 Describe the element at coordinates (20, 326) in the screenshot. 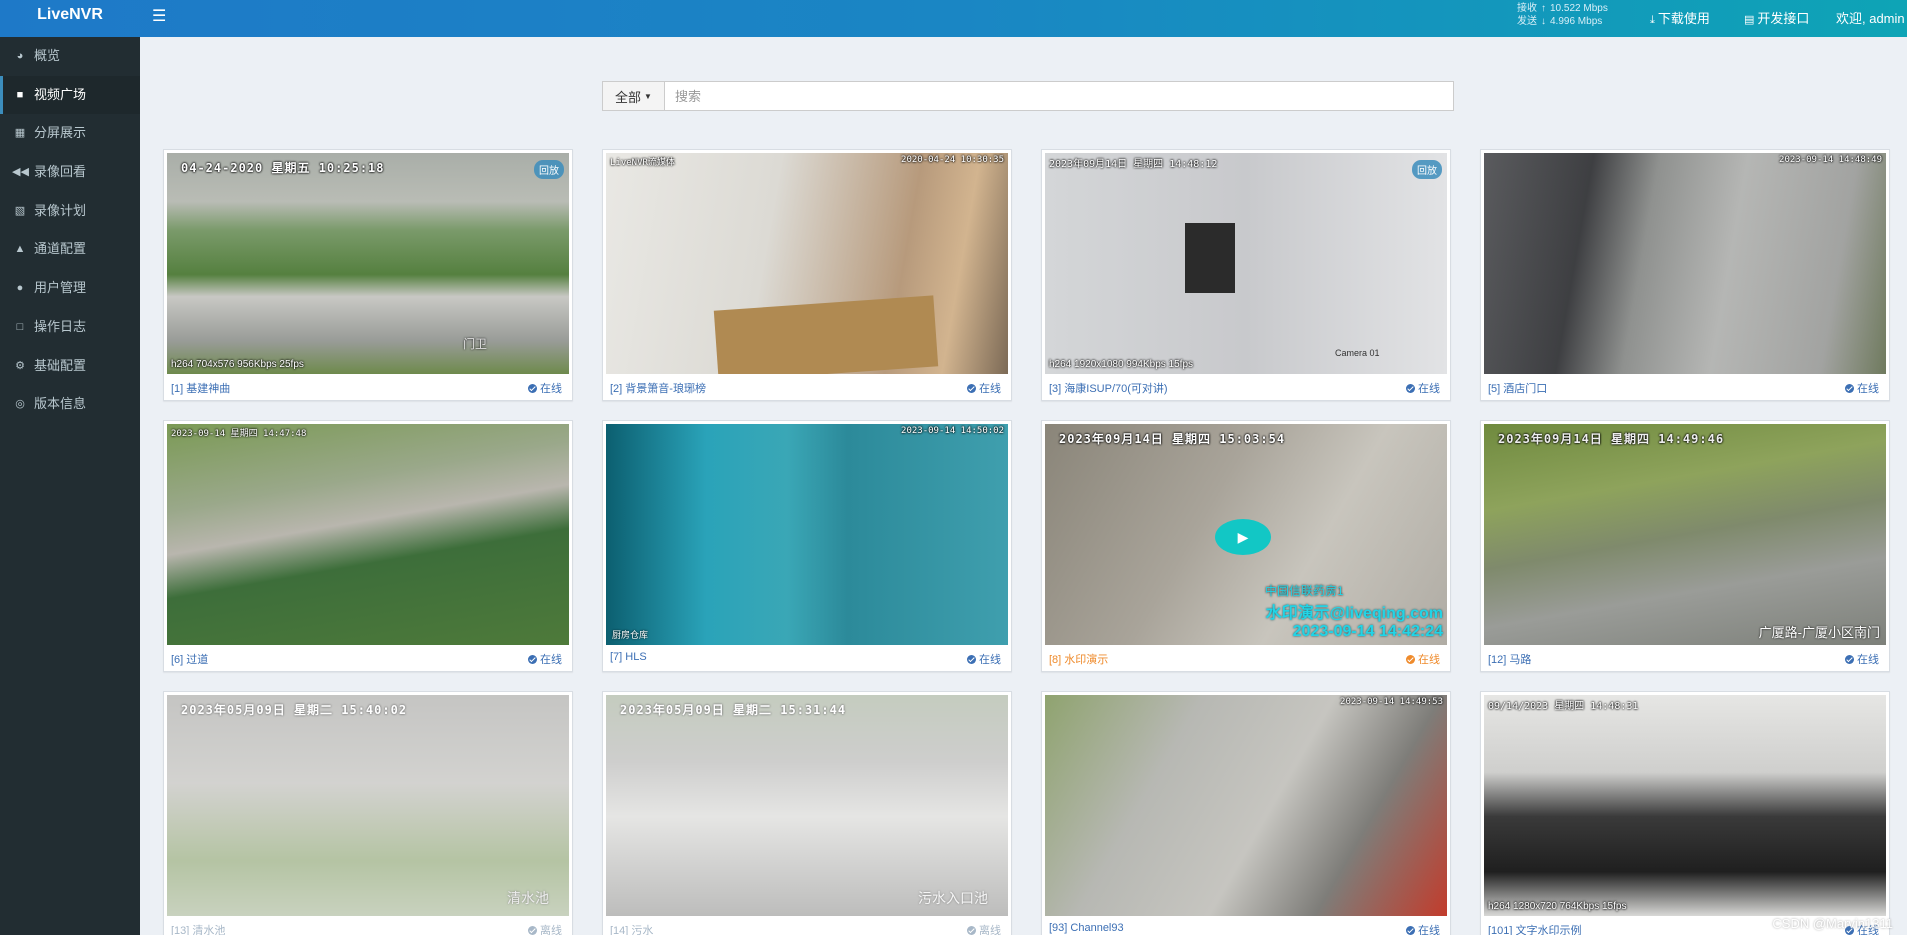

I see `document-icon: □` at that location.